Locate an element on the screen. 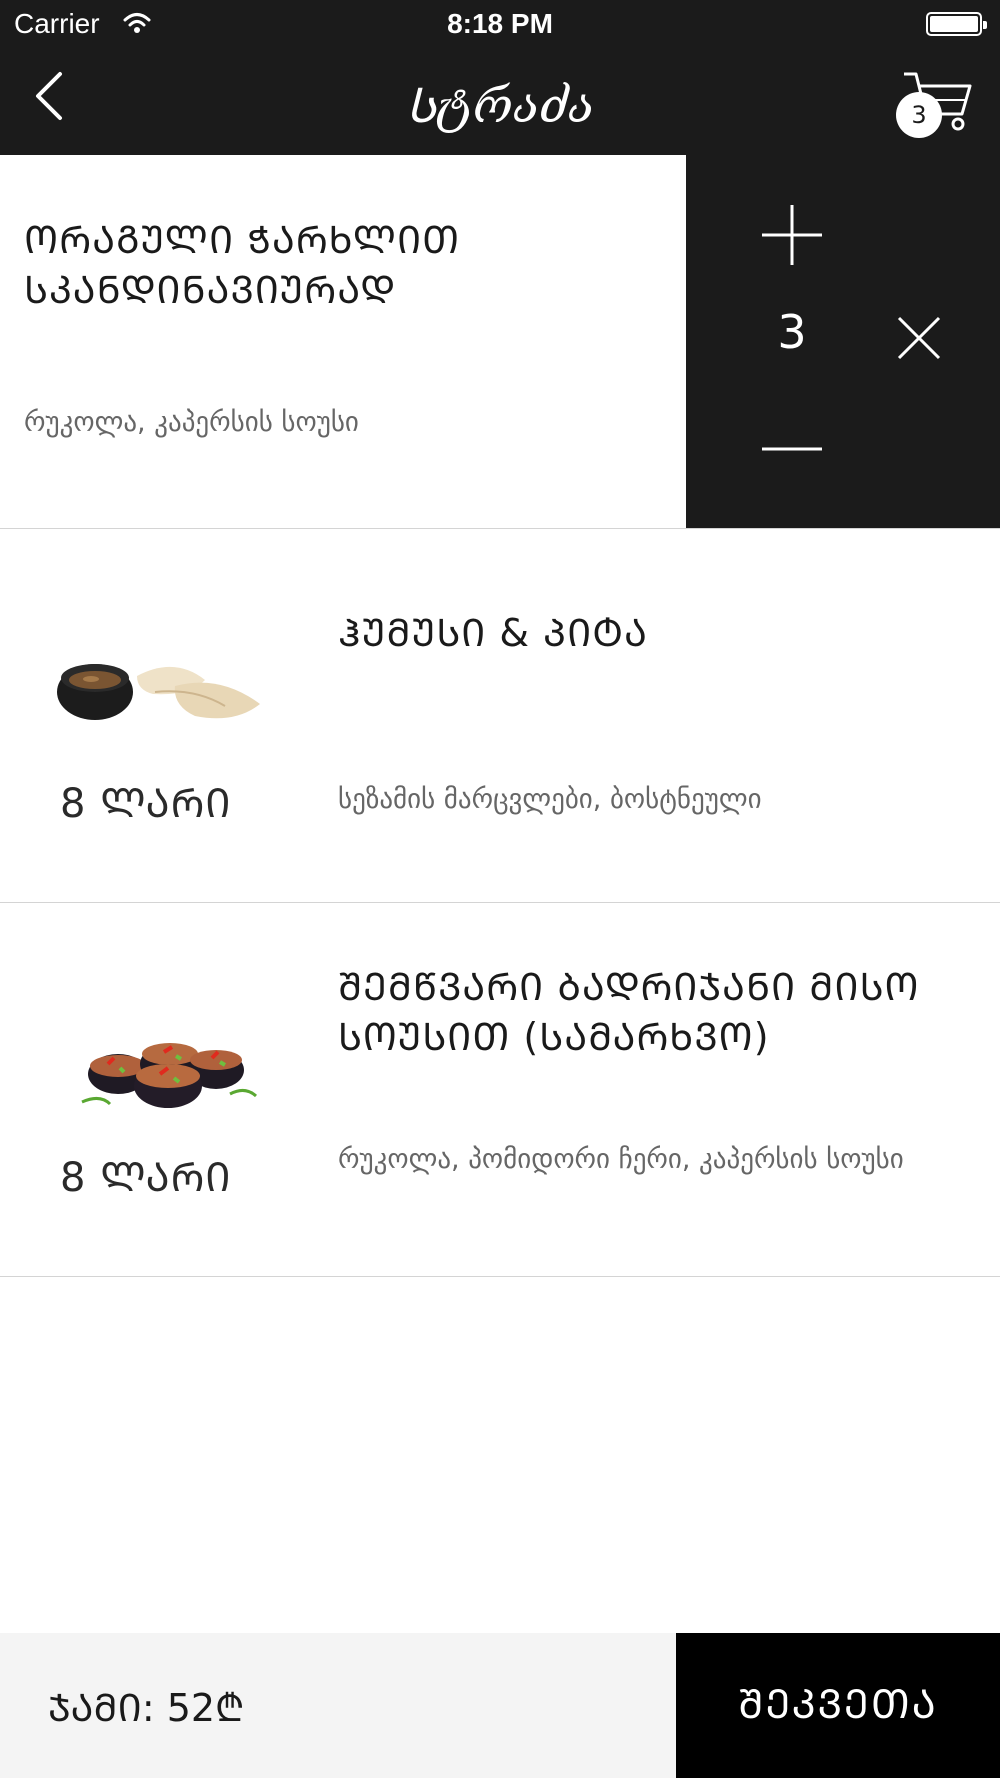 Image resolution: width=1000 pixels, height=1778 pixels. status-bar: Carrier 8:18 PM is located at coordinates (500, 25).